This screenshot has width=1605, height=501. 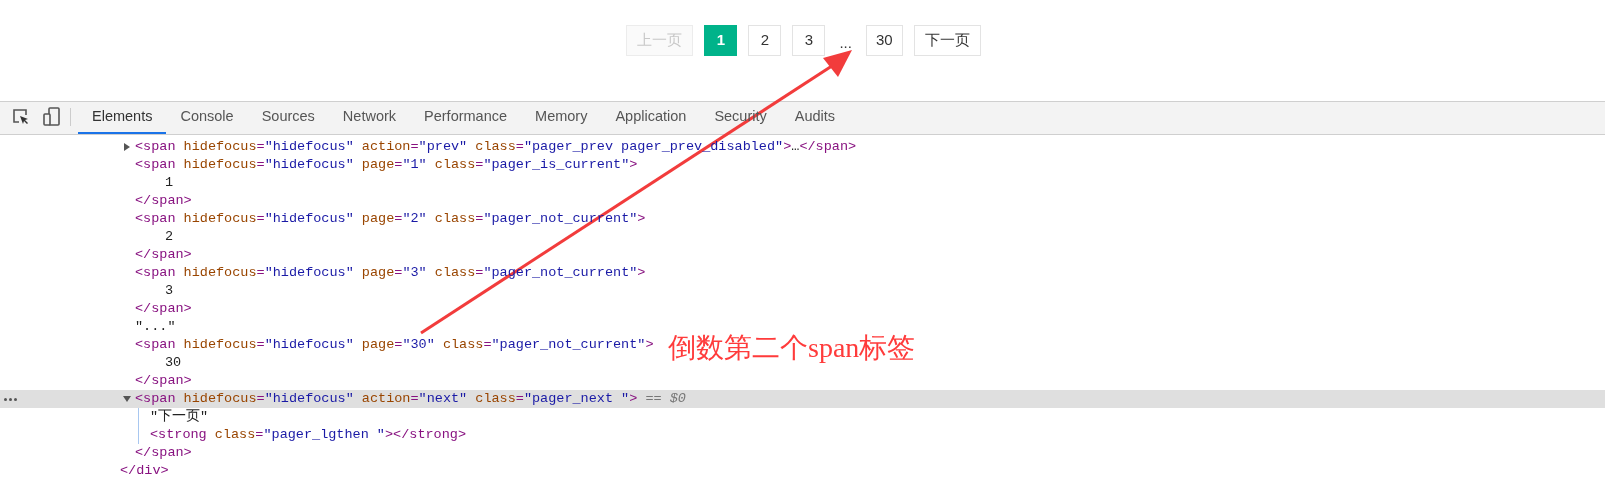 I want to click on inspect-element-icon, so click(x=21, y=117).